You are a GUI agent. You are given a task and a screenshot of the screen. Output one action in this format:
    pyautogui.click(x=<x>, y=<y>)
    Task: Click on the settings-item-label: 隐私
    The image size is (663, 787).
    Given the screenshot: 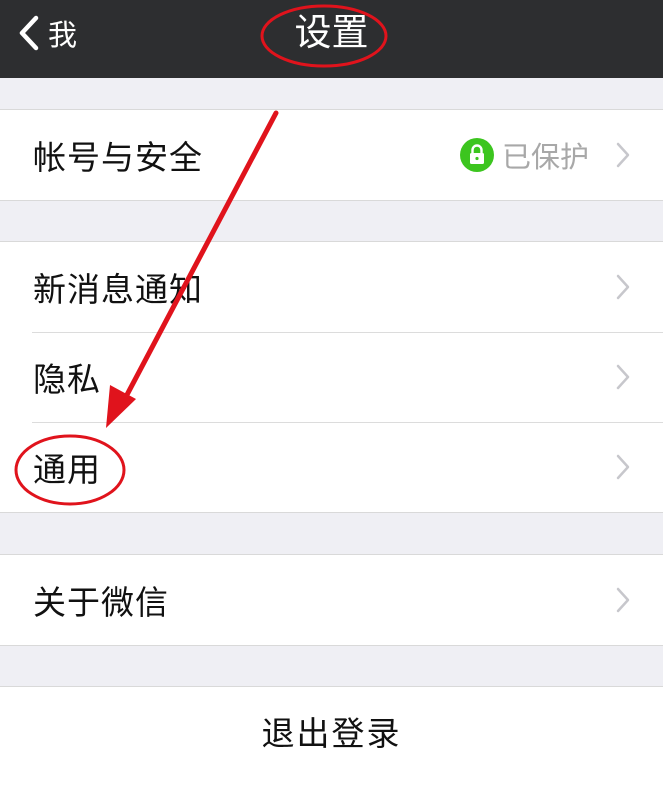 What is the action you would take?
    pyautogui.click(x=67, y=379)
    